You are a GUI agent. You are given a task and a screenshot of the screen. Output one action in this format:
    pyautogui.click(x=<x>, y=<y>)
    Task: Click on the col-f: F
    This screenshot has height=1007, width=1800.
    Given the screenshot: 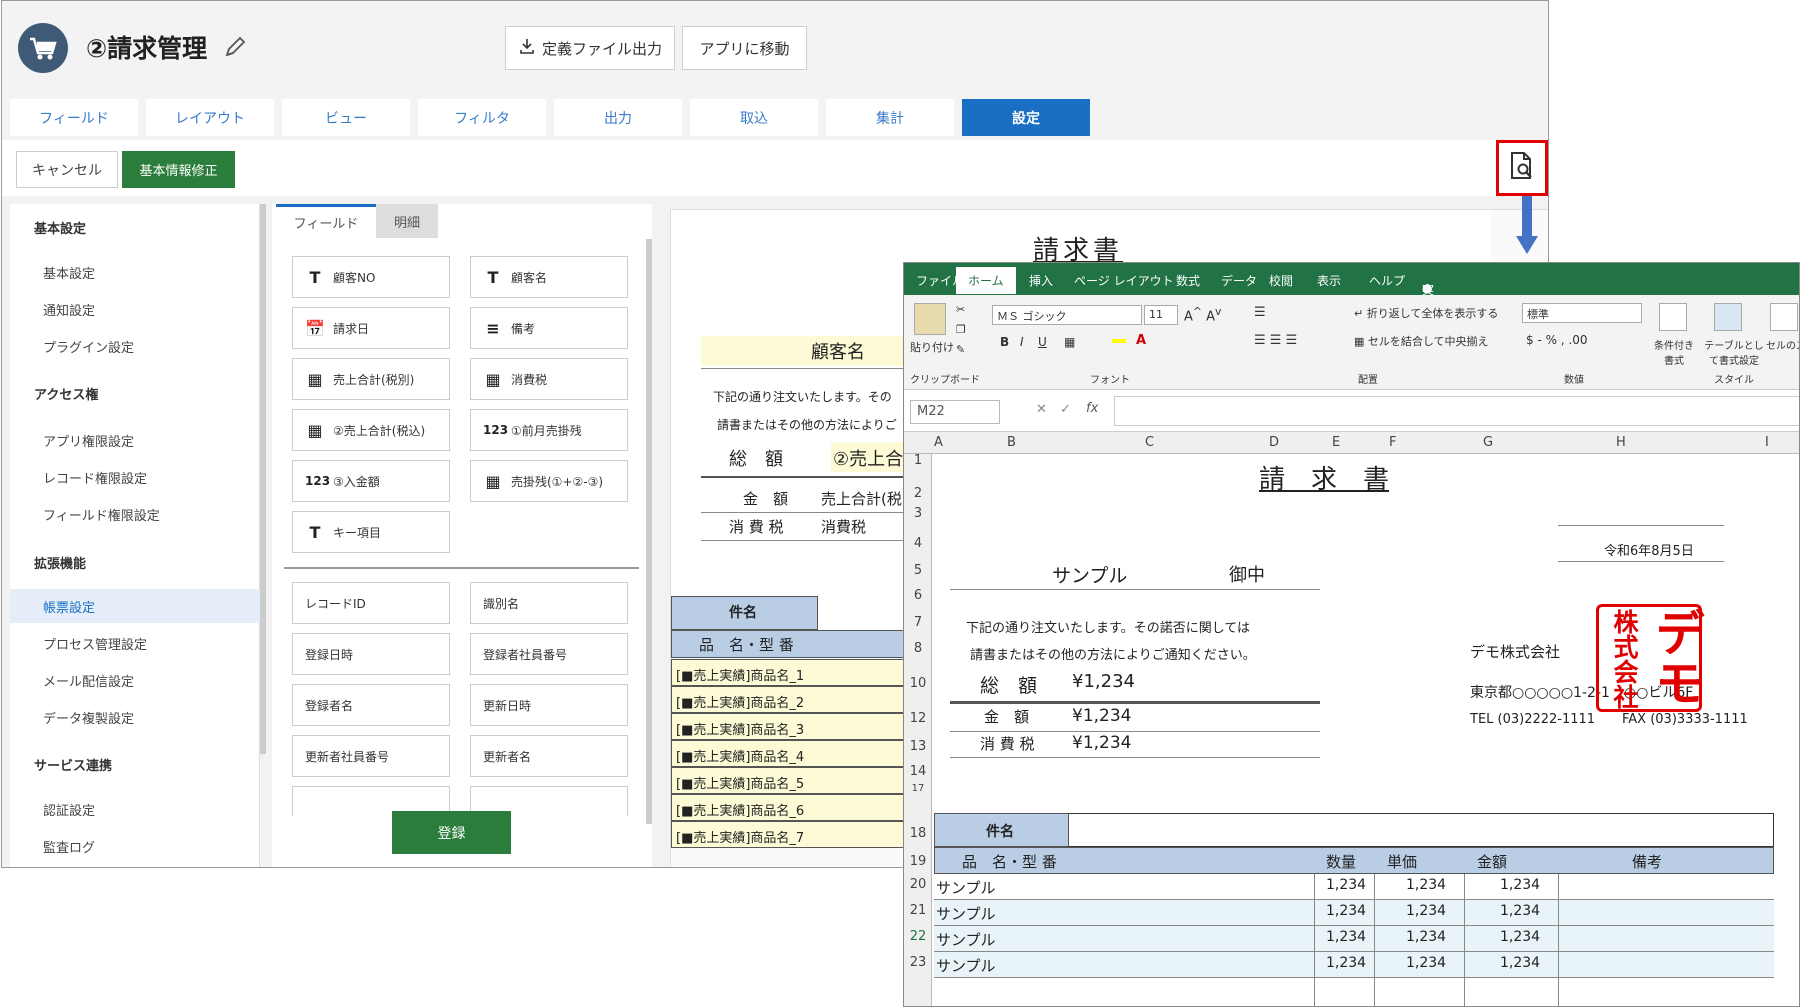 What is the action you would take?
    pyautogui.click(x=1392, y=442)
    